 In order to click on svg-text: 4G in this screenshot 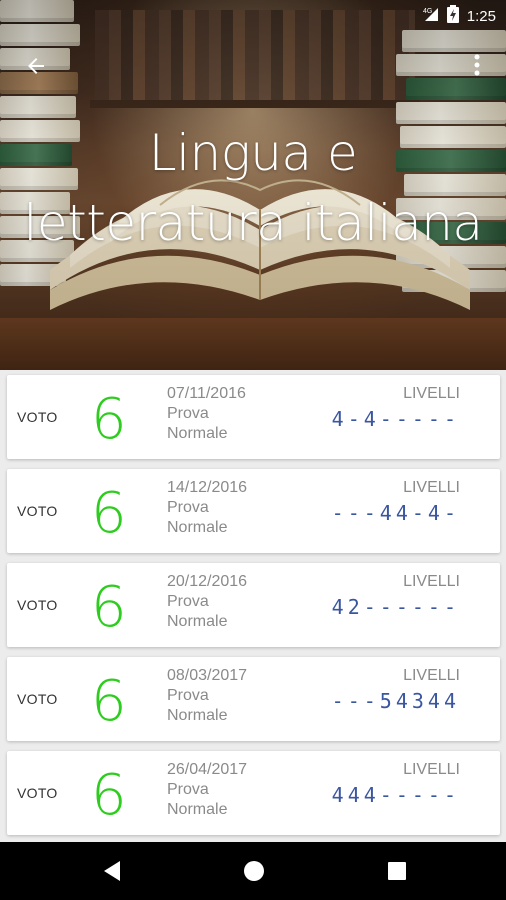, I will do `click(427, 11)`.